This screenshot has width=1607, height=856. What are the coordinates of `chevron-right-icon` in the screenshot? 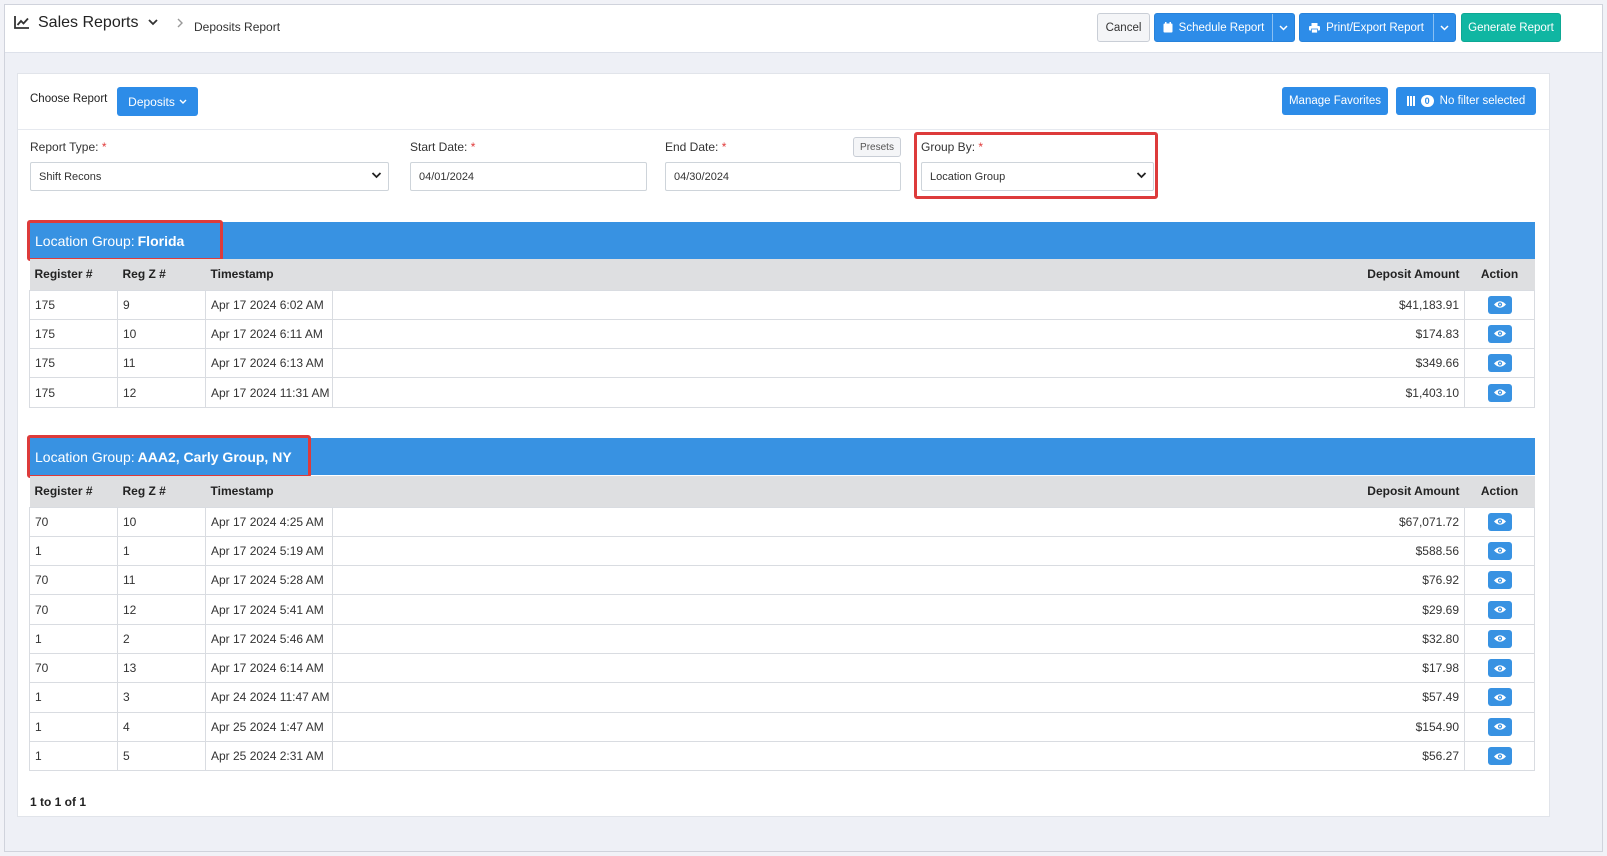 It's located at (180, 24).